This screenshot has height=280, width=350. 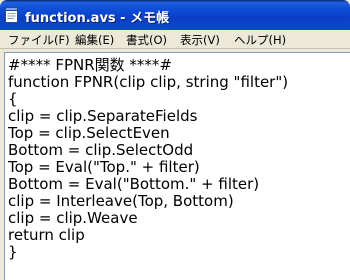 What do you see at coordinates (90, 65) in the screenshot?
I see `editor-line: #**** FPNR関数 ****#` at bounding box center [90, 65].